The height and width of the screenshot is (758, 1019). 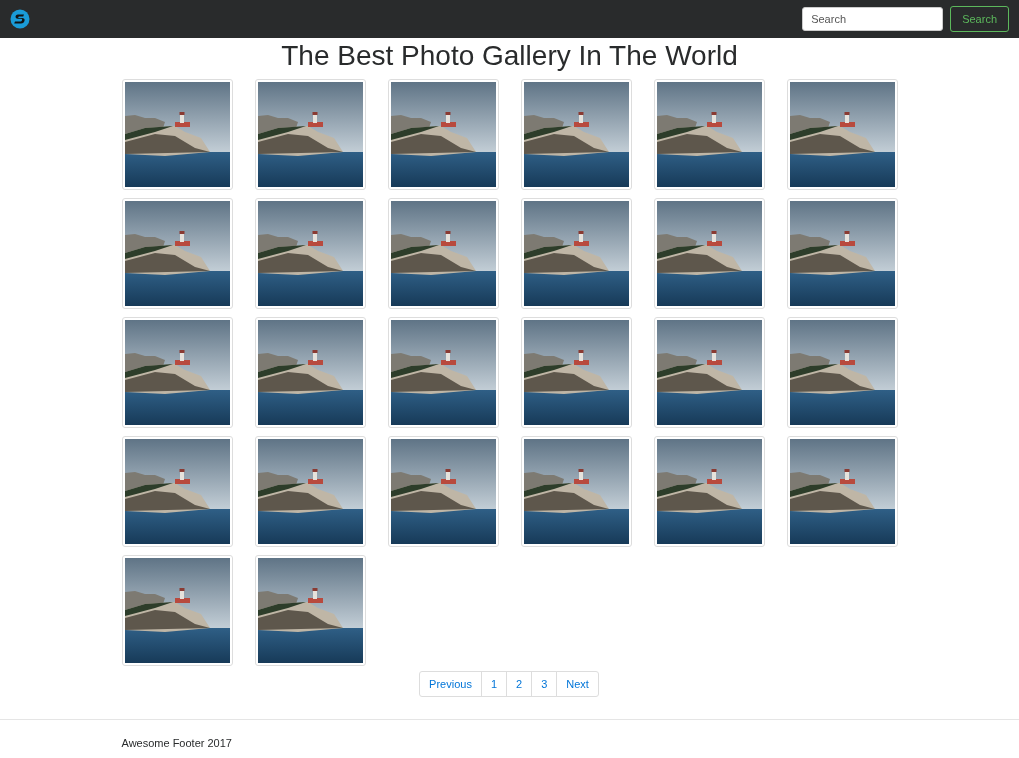 I want to click on page-title: The Best Photo Gallery In The World, so click(x=509, y=56).